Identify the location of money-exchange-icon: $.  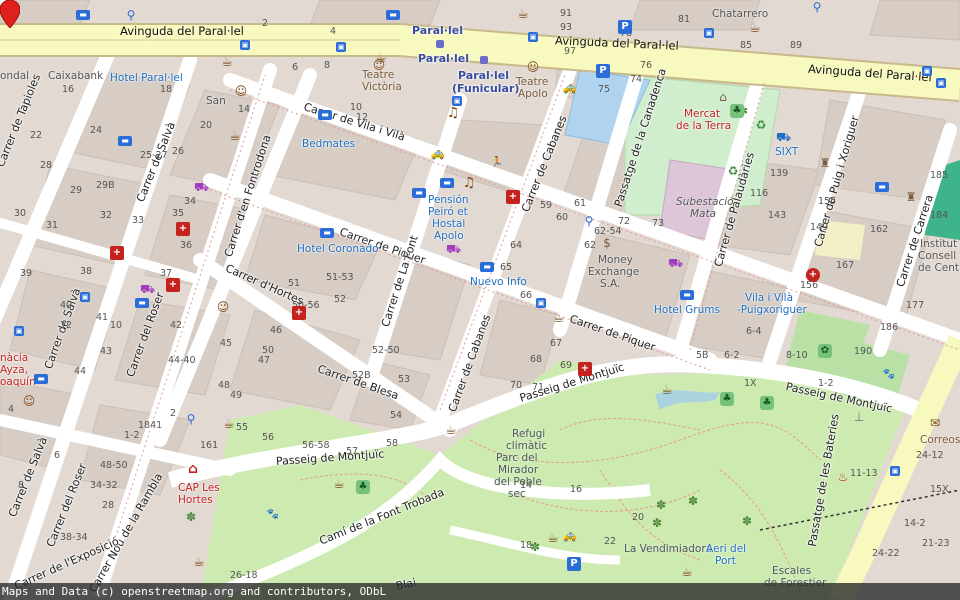
(607, 243).